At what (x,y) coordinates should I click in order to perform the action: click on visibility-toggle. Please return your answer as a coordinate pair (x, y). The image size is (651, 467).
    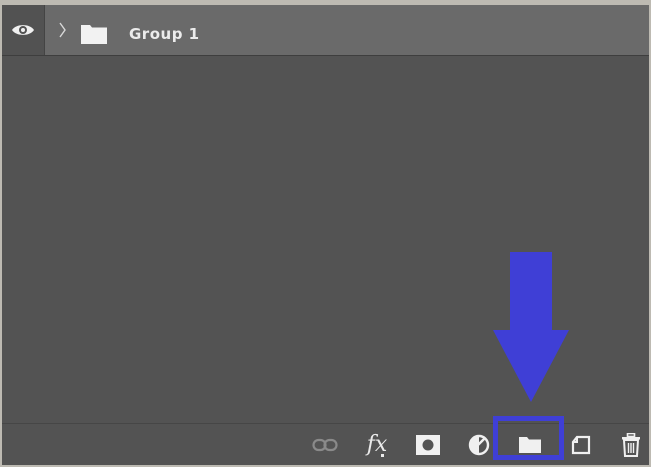
    Looking at the image, I should click on (23, 30).